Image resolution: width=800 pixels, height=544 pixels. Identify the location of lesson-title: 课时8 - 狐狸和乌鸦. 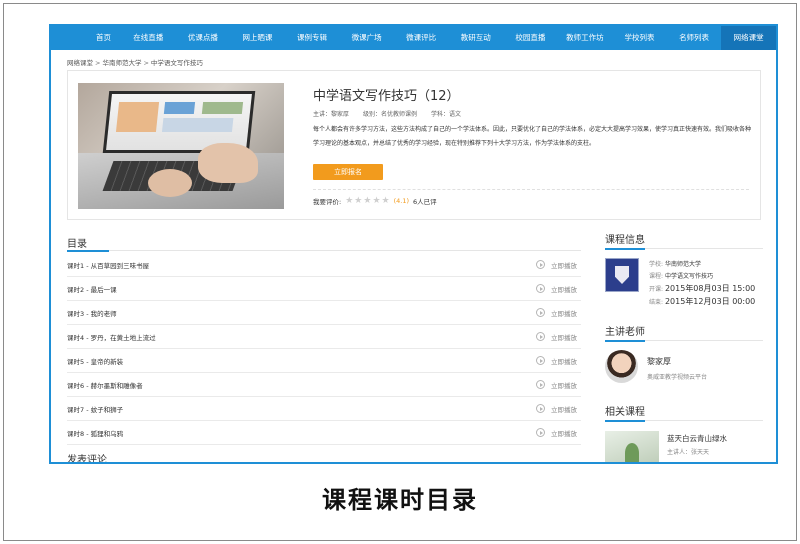
(95, 433).